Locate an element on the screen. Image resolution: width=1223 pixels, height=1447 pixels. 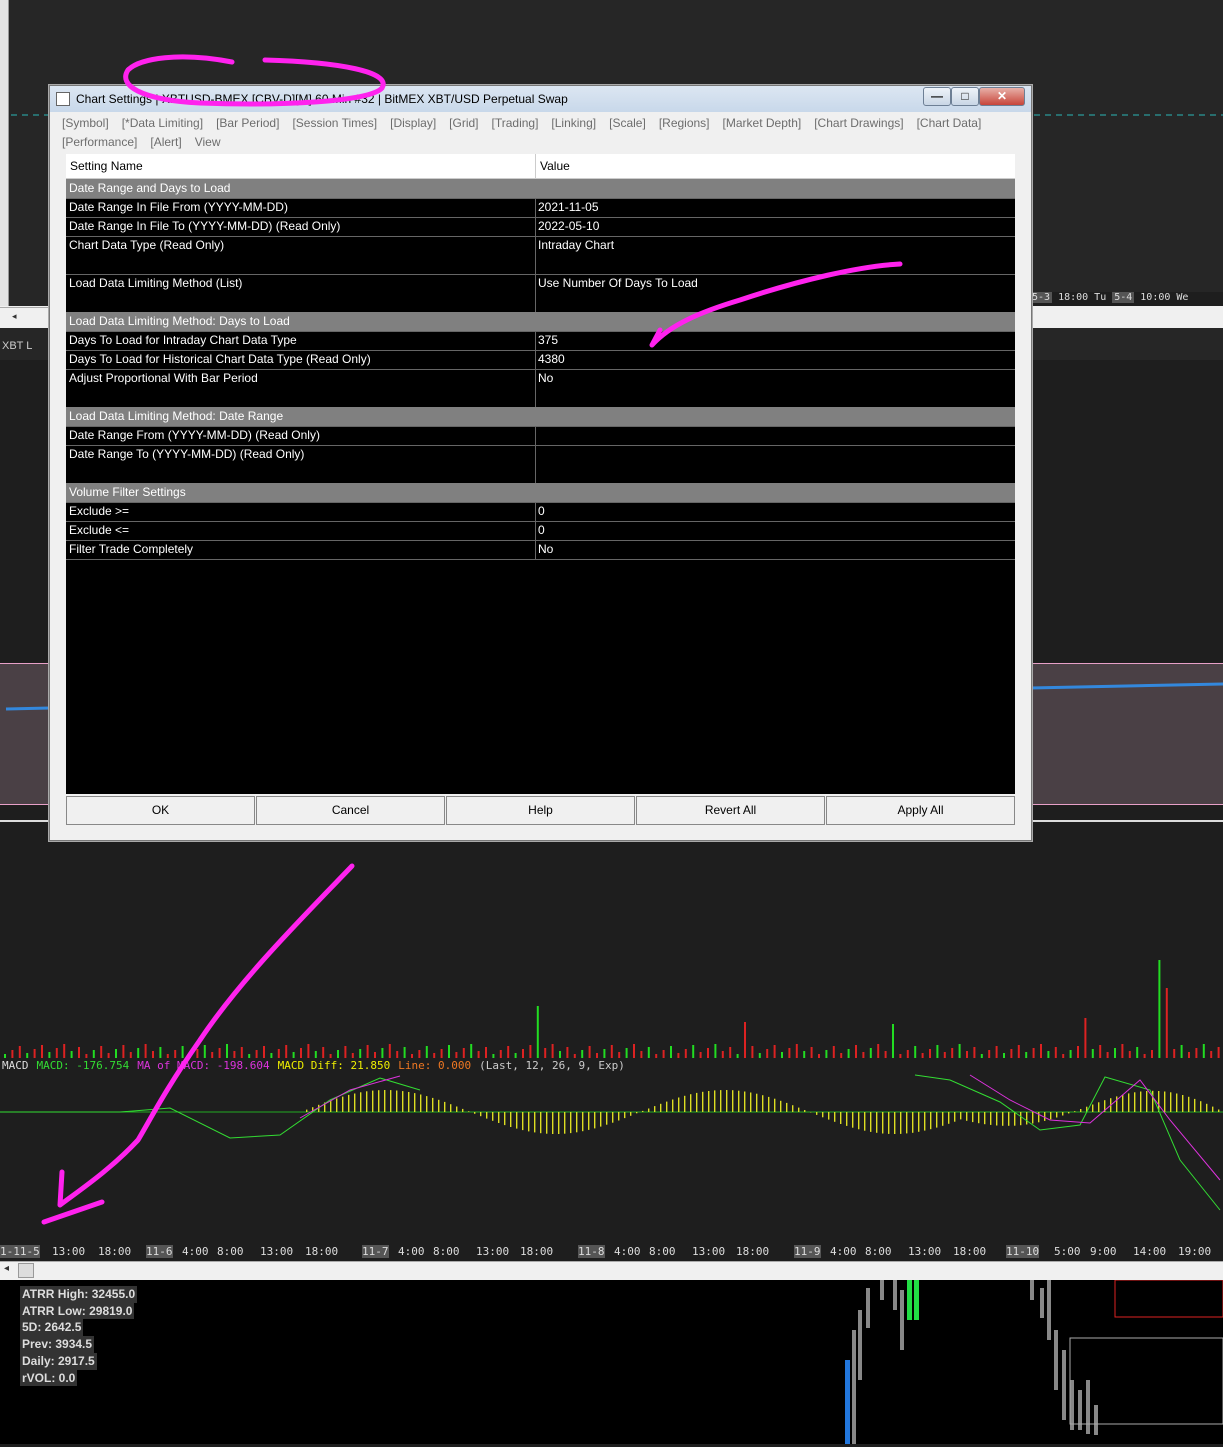
tab-item: [*Data Limiting] is located at coordinates (162, 123).